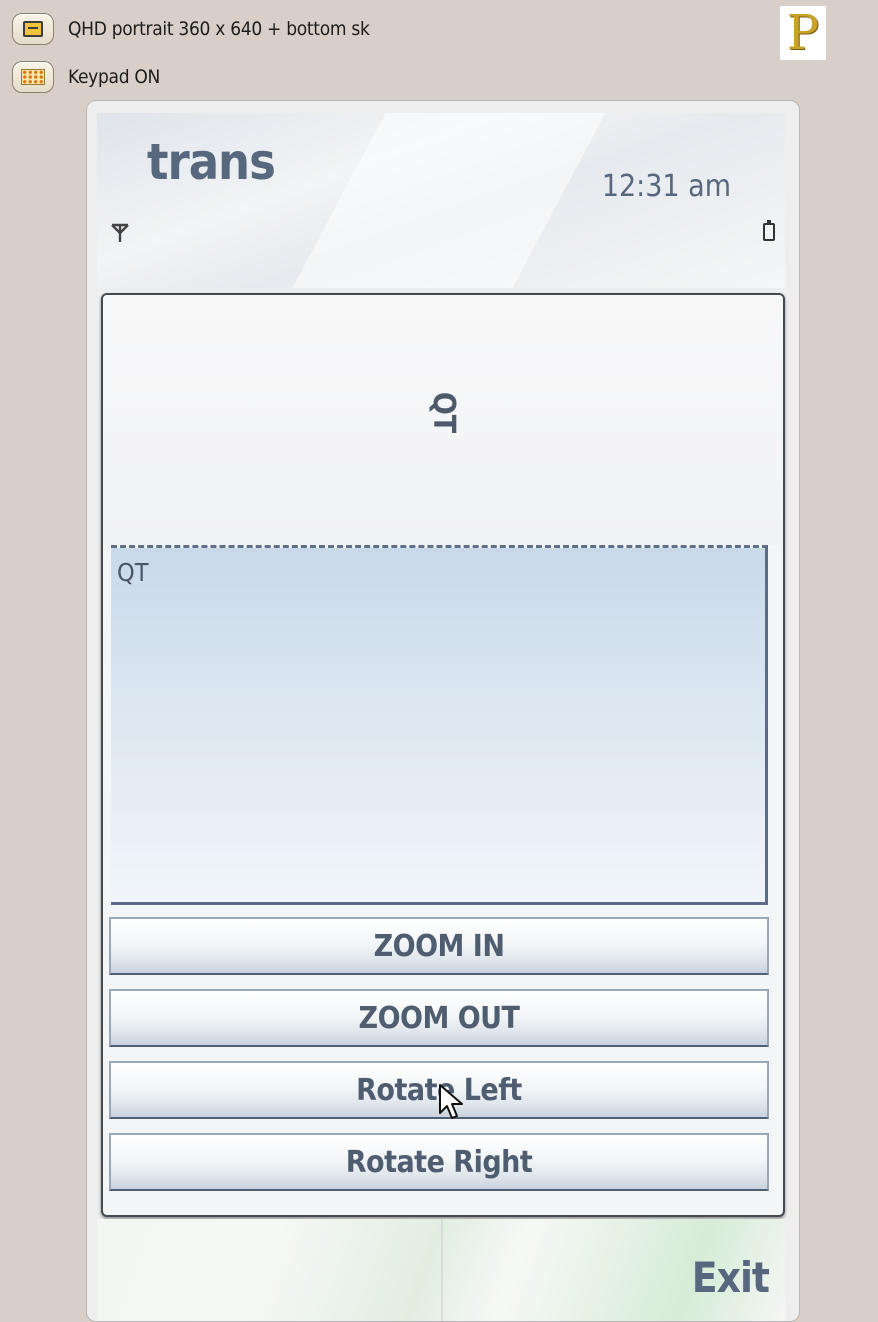 The image size is (878, 1322). I want to click on zoom-in-button: ZOOM IN, so click(439, 946).